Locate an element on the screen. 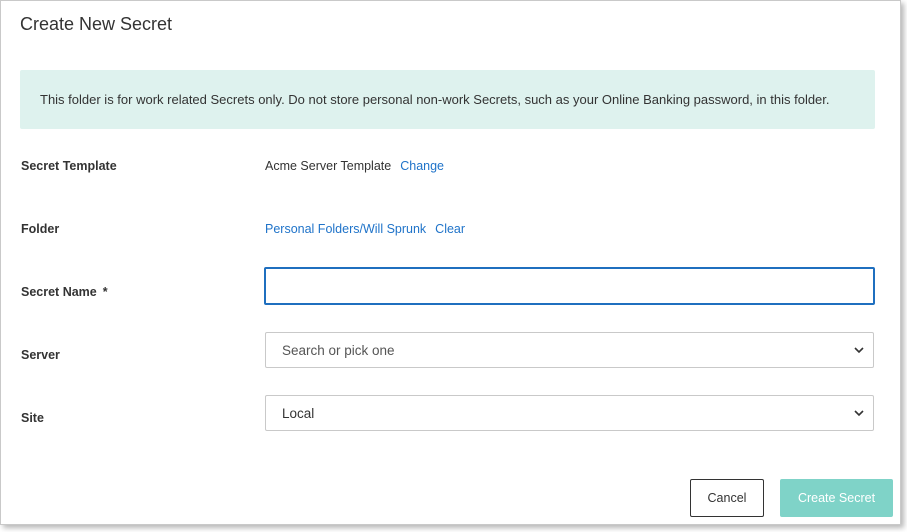 The image size is (907, 532). secret-template-value-row: Acme Server Template Change is located at coordinates (354, 166).